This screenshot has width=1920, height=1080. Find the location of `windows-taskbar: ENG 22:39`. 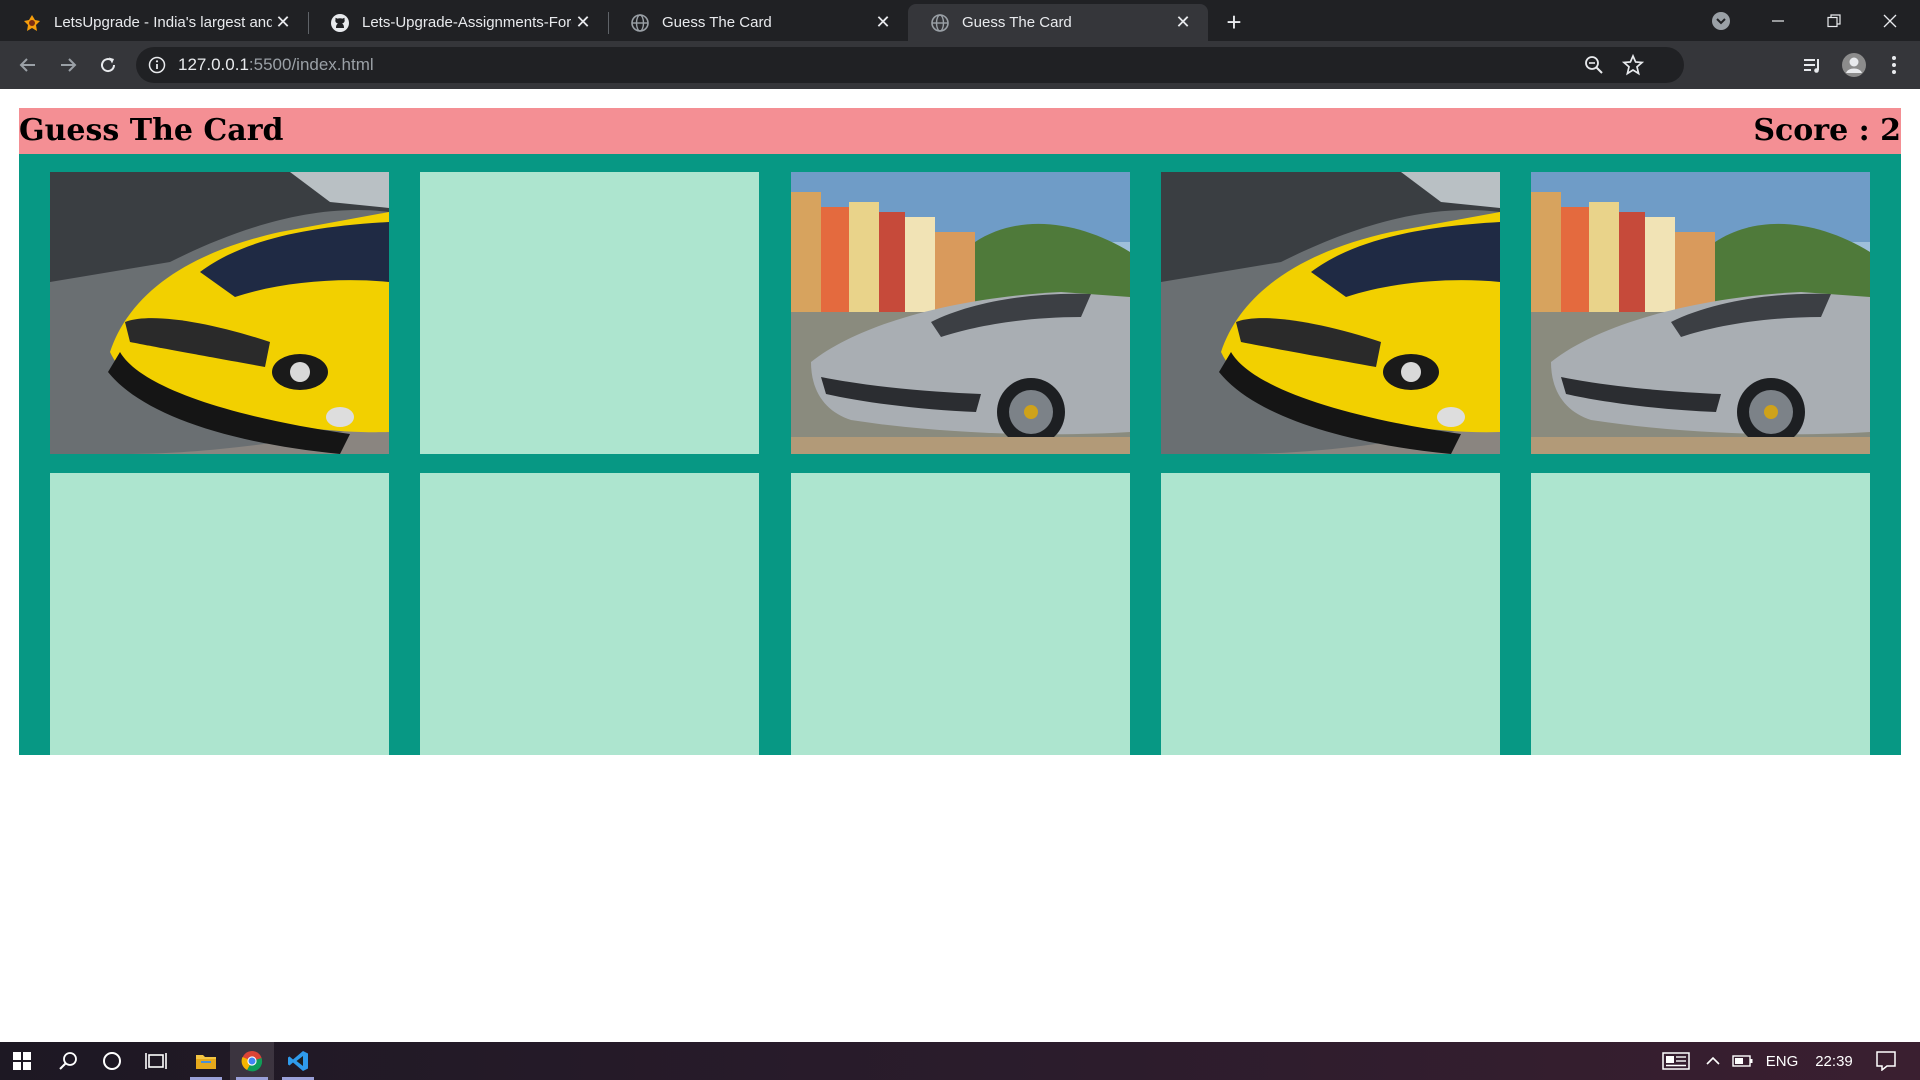

windows-taskbar: ENG 22:39 is located at coordinates (960, 1061).